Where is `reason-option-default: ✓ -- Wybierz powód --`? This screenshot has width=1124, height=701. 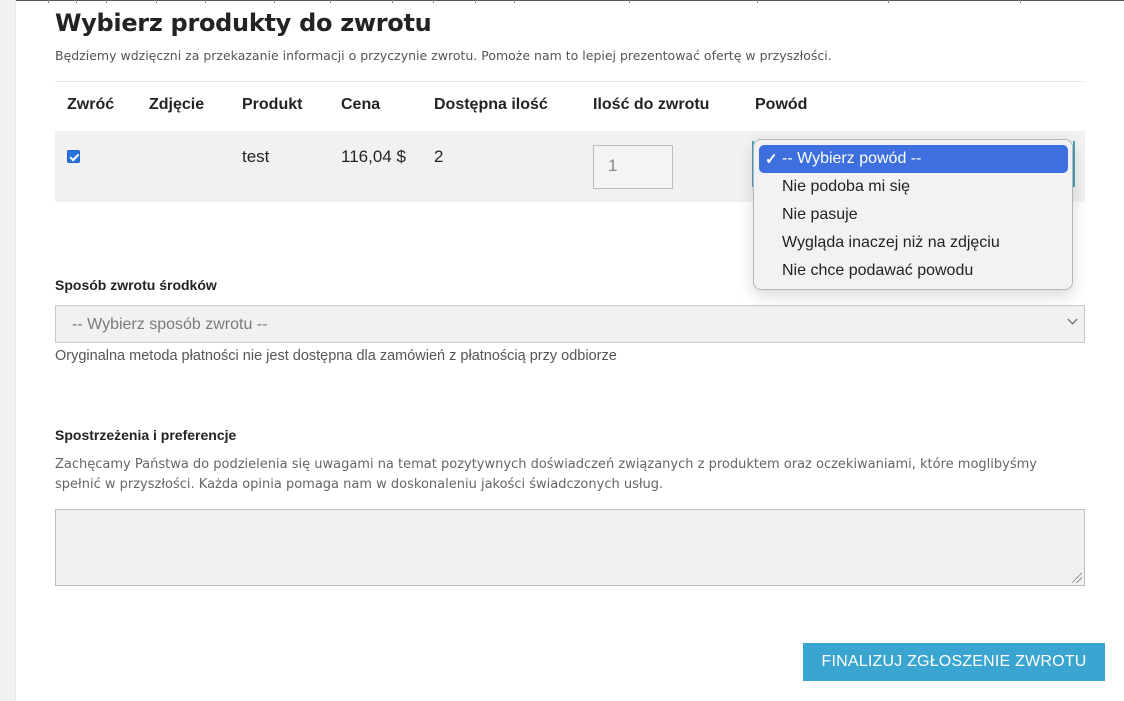 reason-option-default: ✓ -- Wybierz powód -- is located at coordinates (913, 159).